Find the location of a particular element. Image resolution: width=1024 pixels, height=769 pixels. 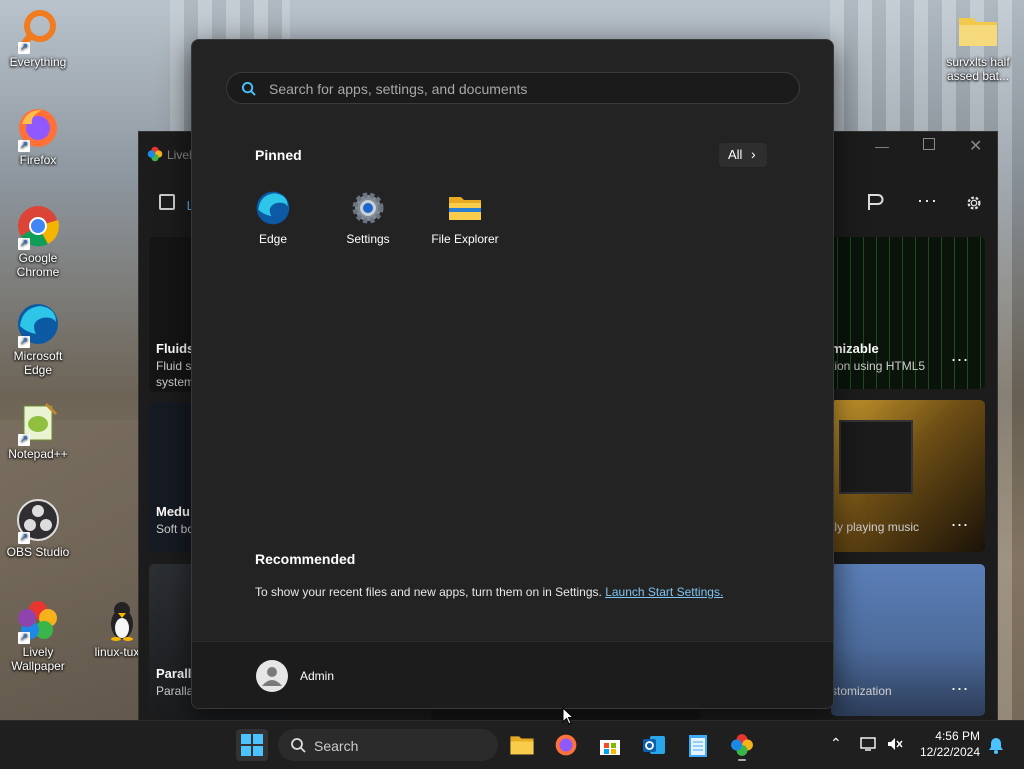

desktop-icon-label: Everything is located at coordinates (38, 62).